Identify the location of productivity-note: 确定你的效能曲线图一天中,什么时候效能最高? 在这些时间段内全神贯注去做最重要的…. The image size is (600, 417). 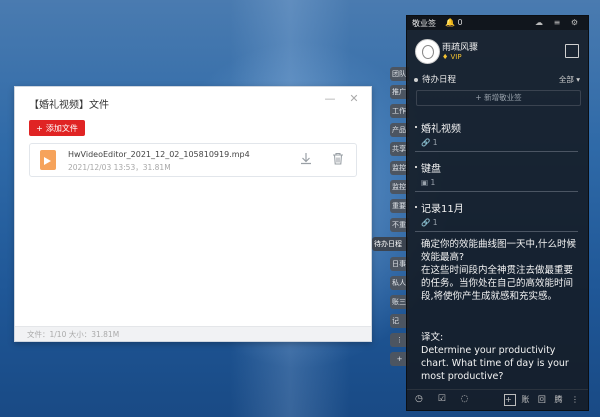
(501, 270).